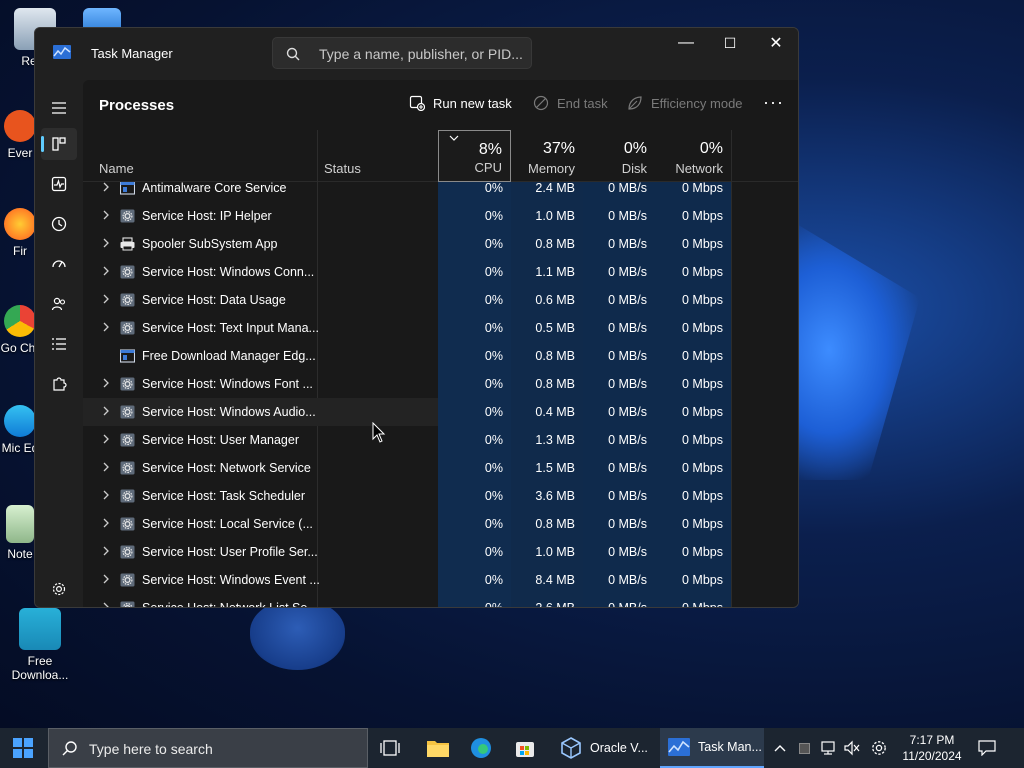 Image resolution: width=1024 pixels, height=768 pixels. Describe the element at coordinates (686, 43) in the screenshot. I see `minimize-button: —` at that location.